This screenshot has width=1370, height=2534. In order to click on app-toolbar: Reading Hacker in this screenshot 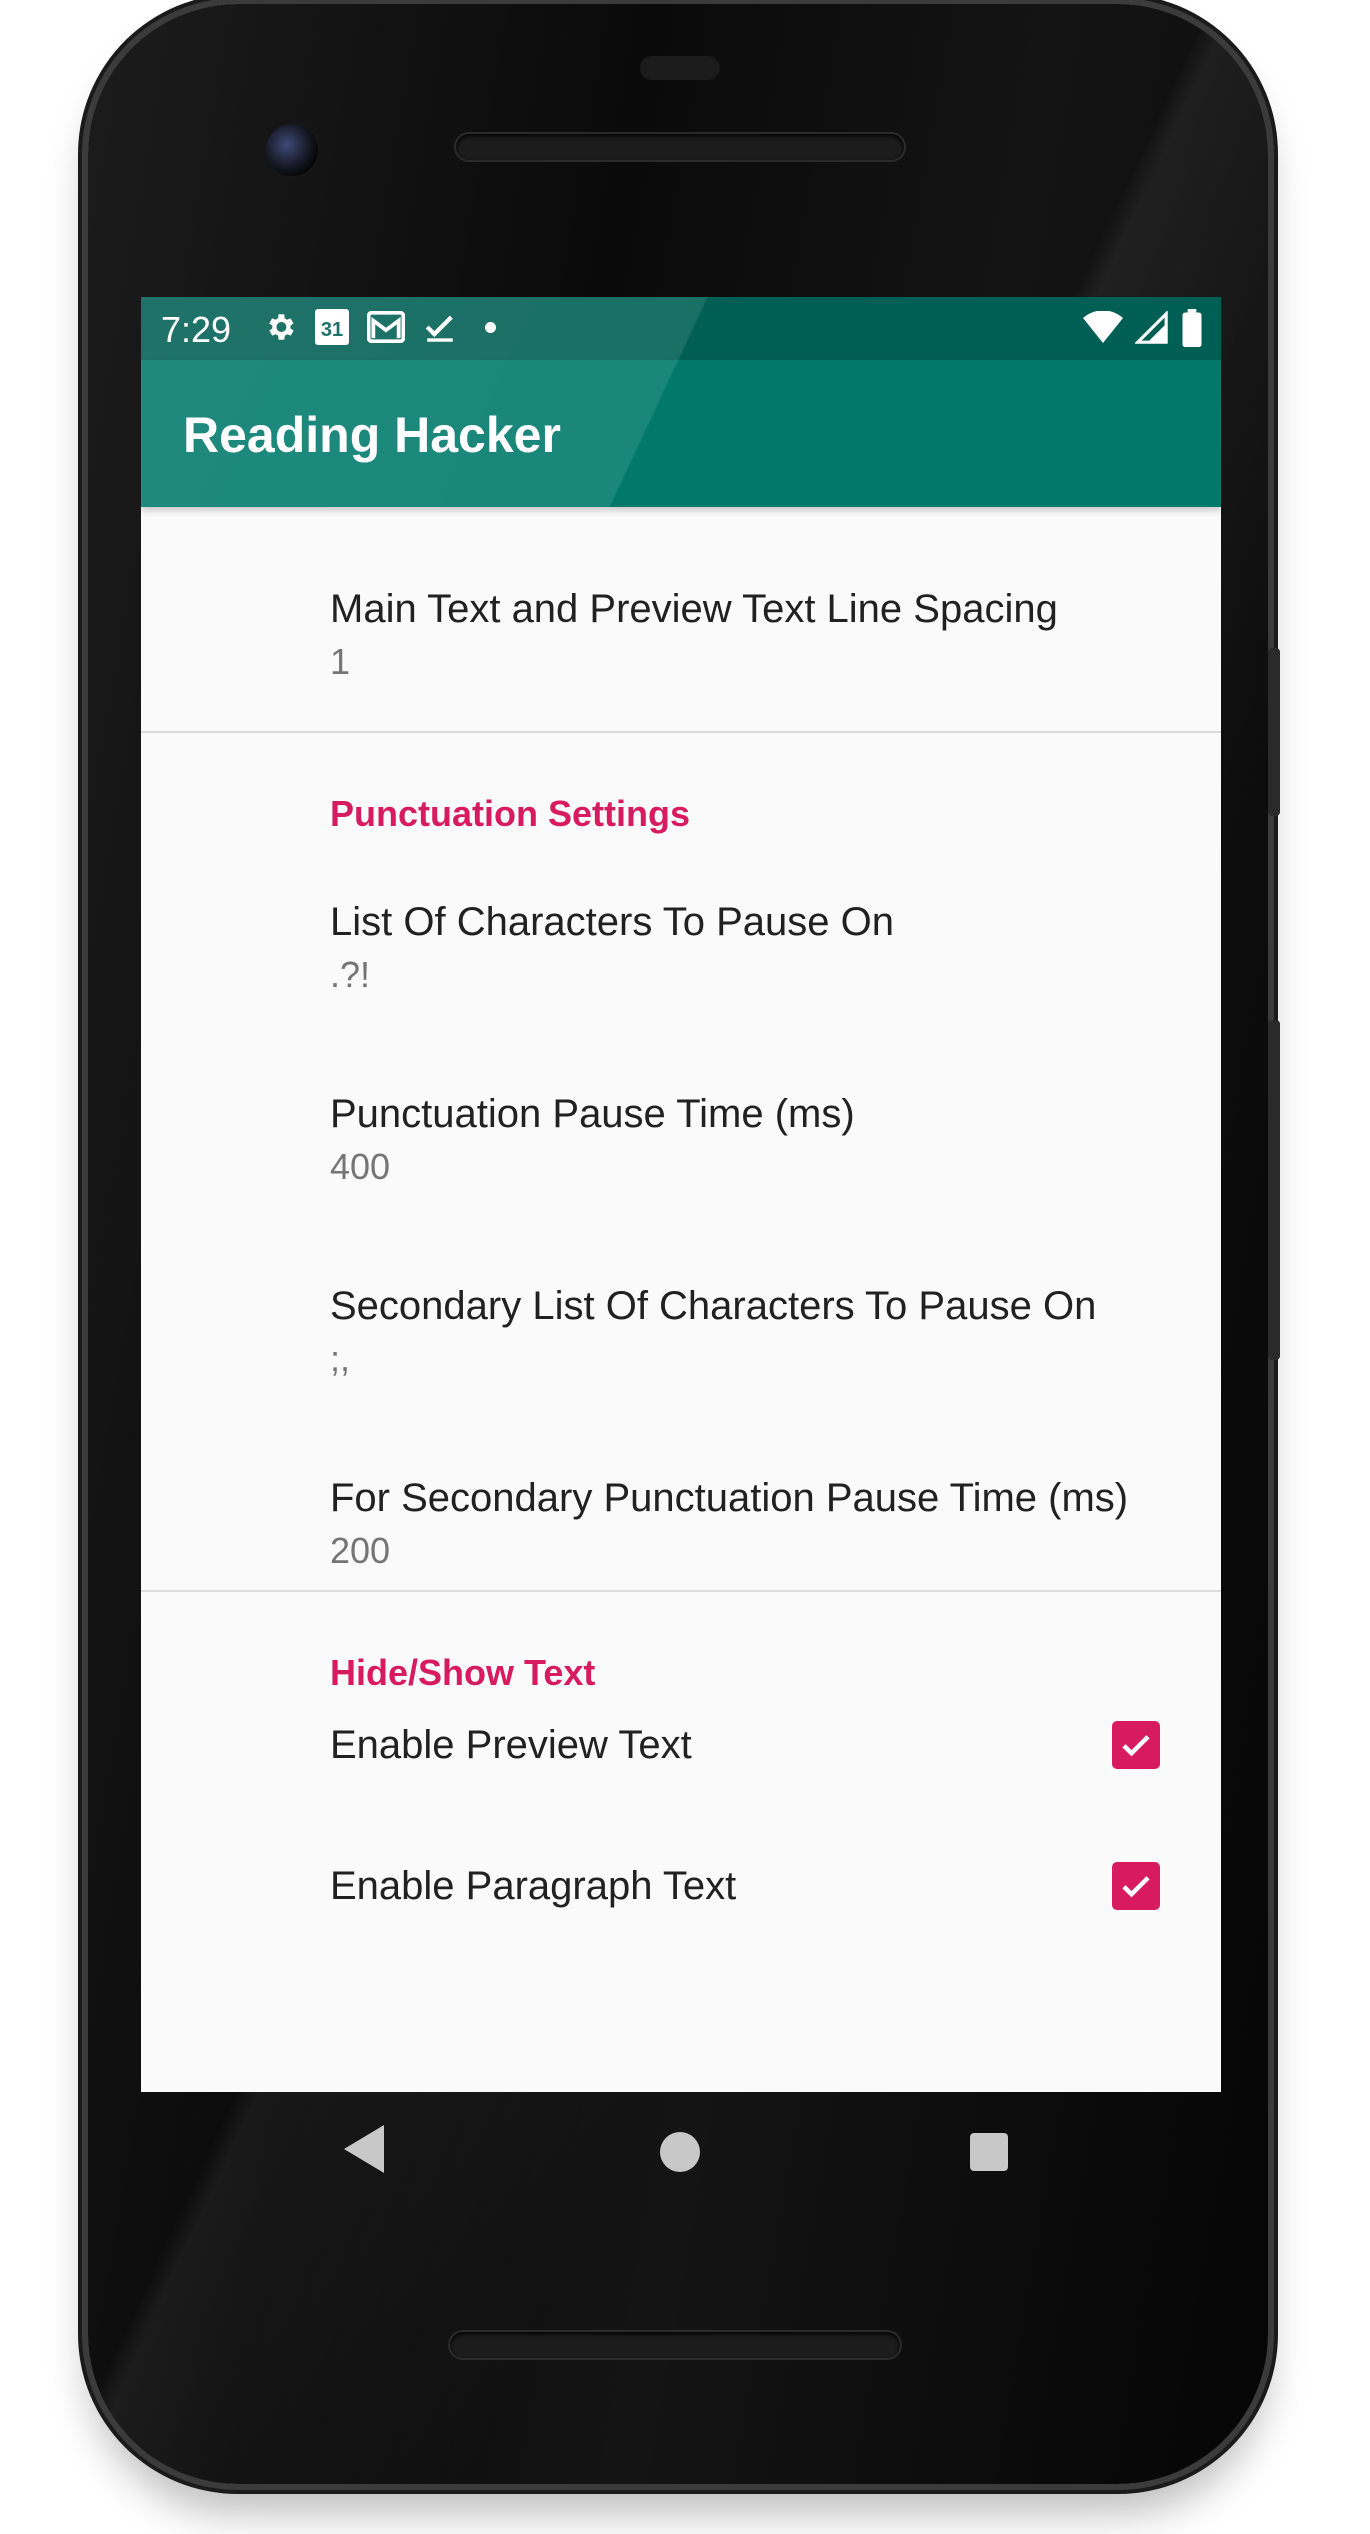, I will do `click(681, 433)`.